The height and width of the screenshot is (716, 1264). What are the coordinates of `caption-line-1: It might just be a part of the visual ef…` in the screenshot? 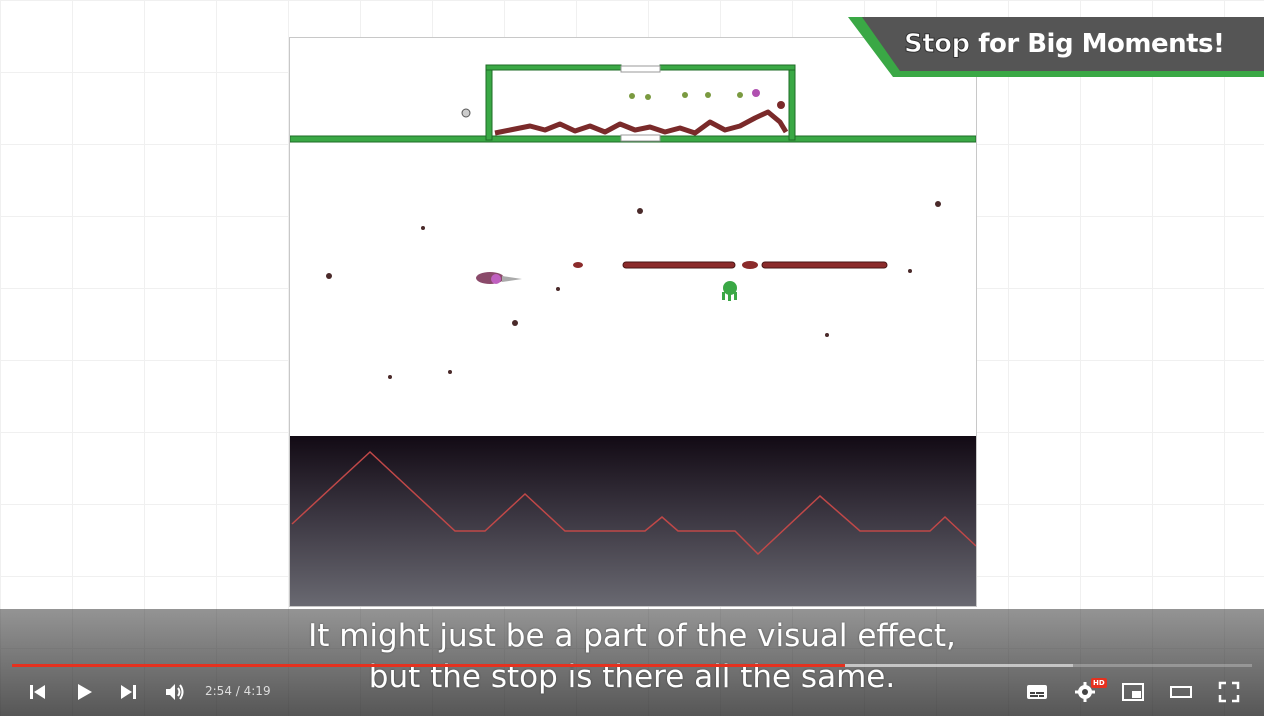 It's located at (632, 636).